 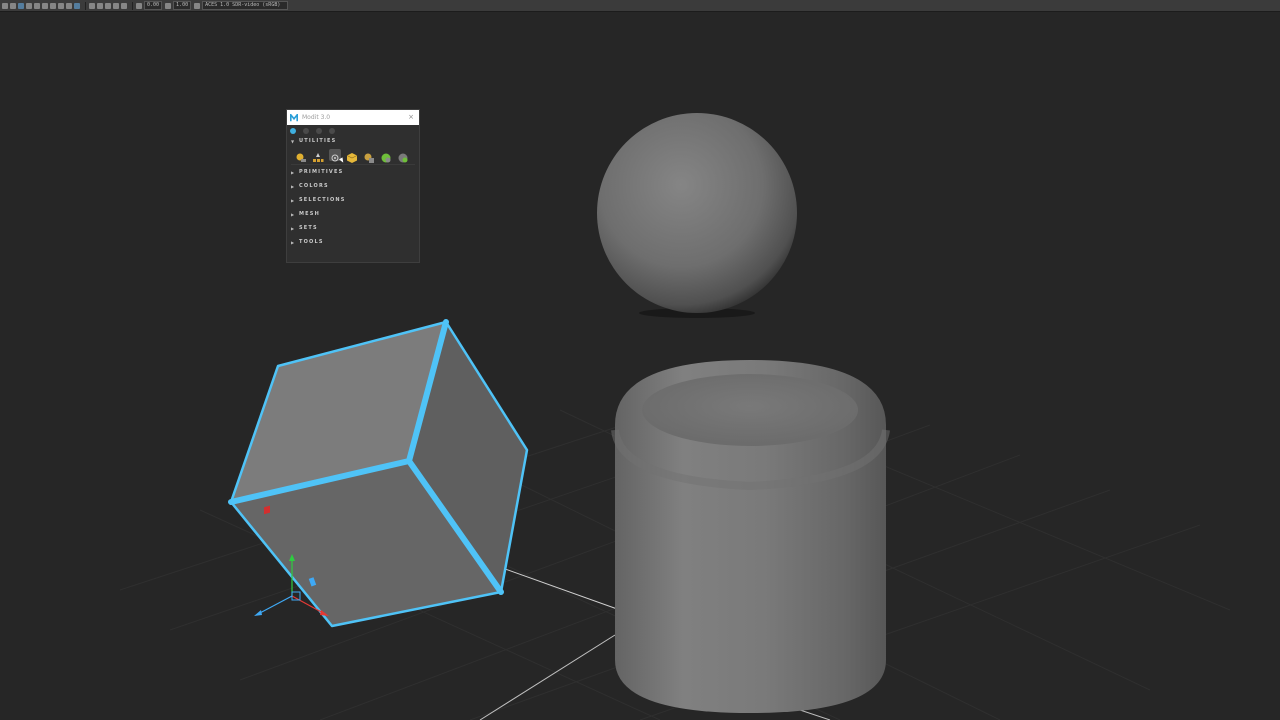 I want to click on section-selections: ▶ SELECTIONS, so click(x=353, y=200).